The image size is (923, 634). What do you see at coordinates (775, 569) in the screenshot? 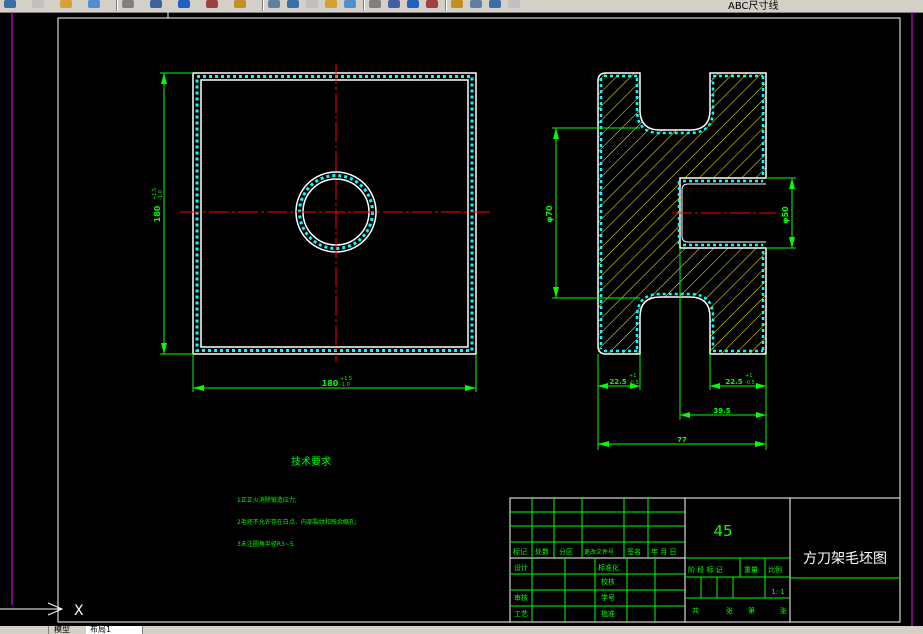
I see `tb-label-ratio: 比例` at bounding box center [775, 569].